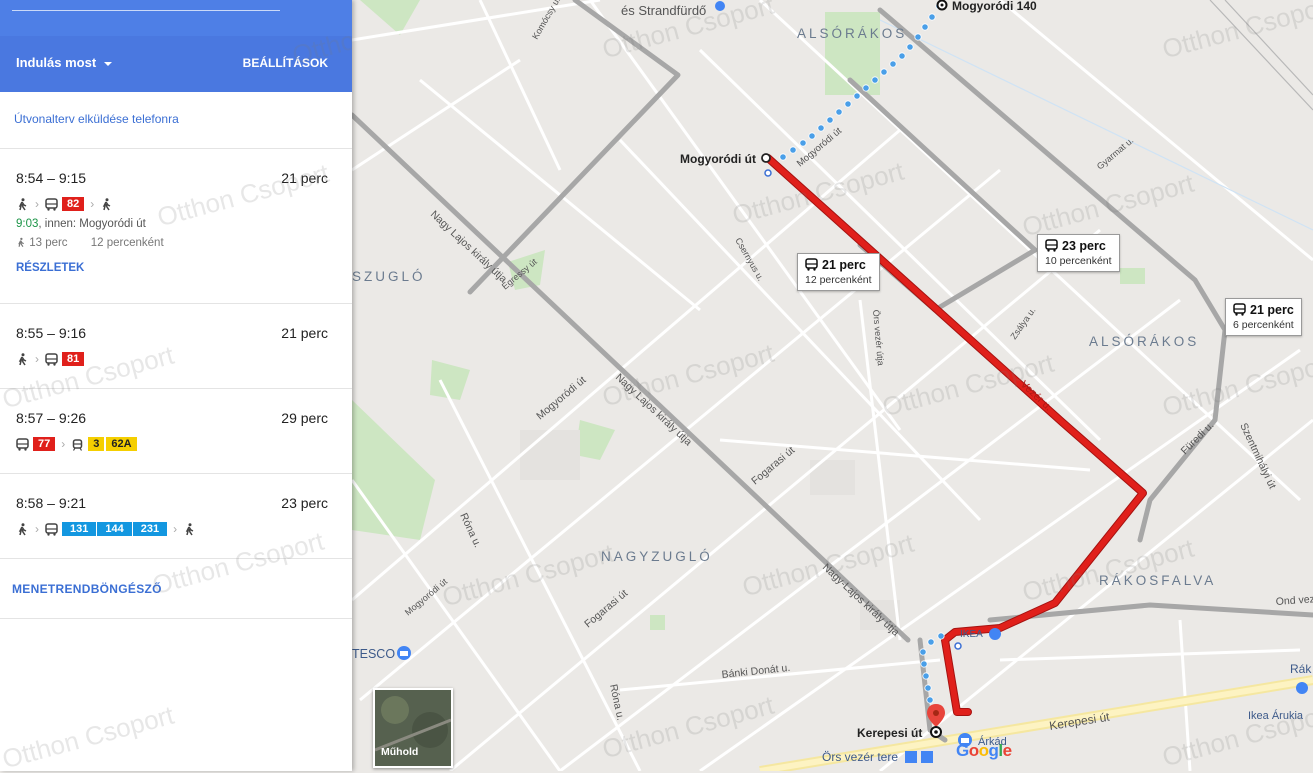 The height and width of the screenshot is (773, 1313). I want to click on callout-duration: 23 perc, so click(1084, 246).